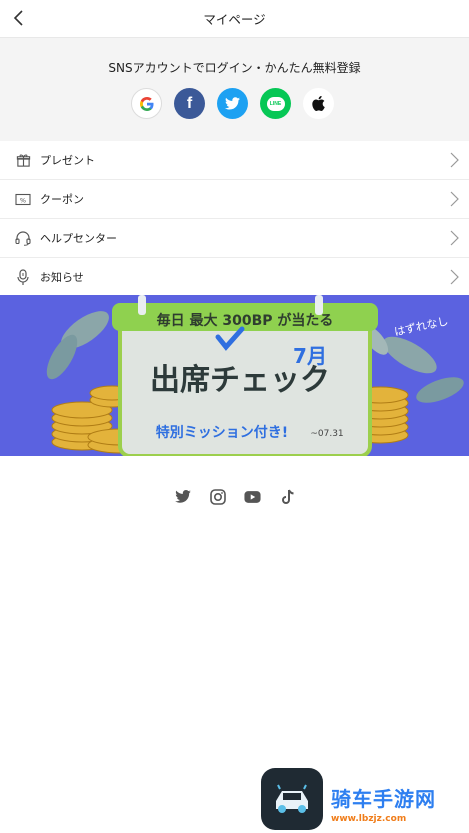 Image resolution: width=469 pixels, height=833 pixels. What do you see at coordinates (23, 277) in the screenshot?
I see `microphone-icon` at bounding box center [23, 277].